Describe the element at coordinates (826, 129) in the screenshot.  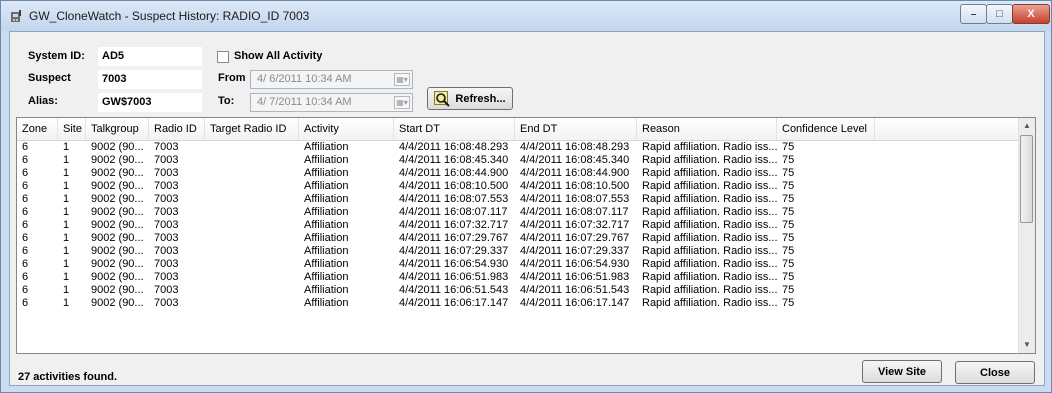
I see `column-header-confidence-level: Confidence Level` at that location.